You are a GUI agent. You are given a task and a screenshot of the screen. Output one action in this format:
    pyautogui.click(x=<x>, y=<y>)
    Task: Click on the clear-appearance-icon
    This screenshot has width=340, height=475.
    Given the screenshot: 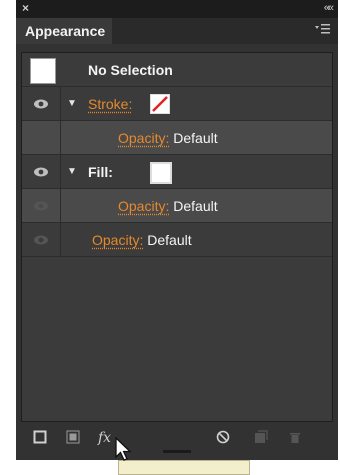 What is the action you would take?
    pyautogui.click(x=223, y=438)
    